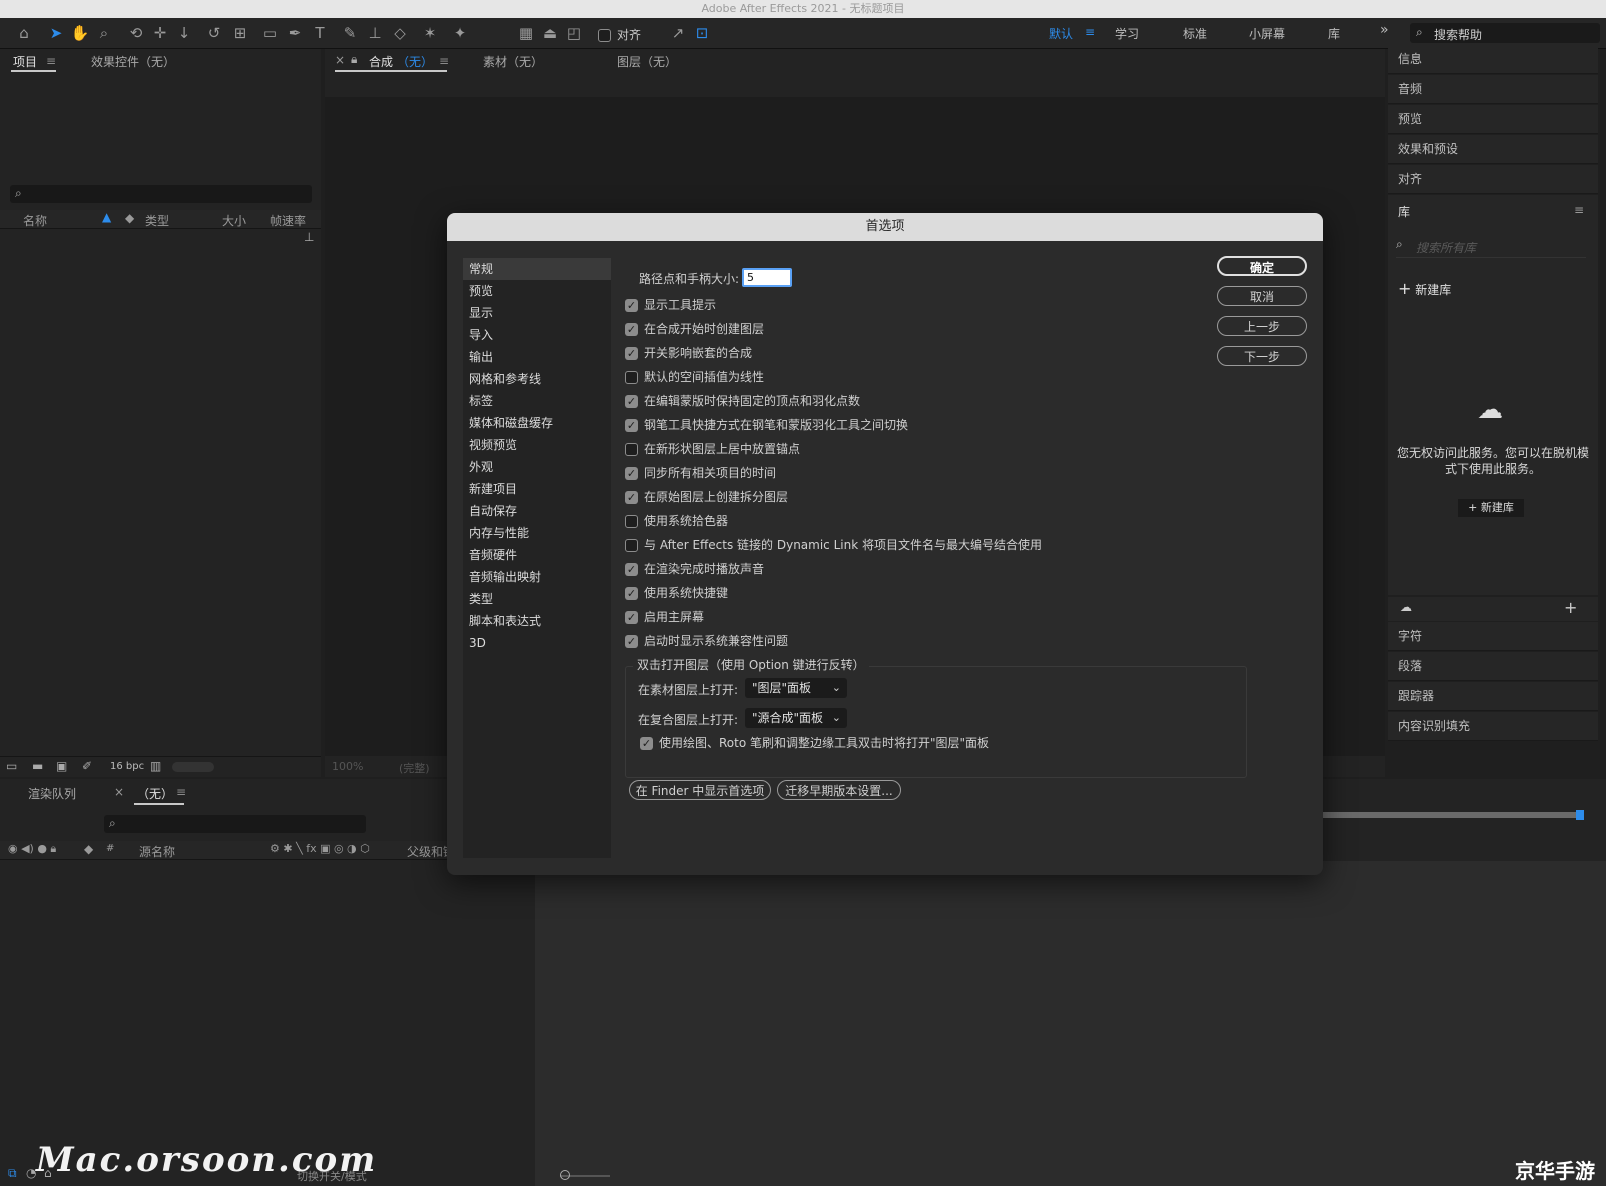 Image resolution: width=1606 pixels, height=1186 pixels. I want to click on selection-tool-icon: ➤, so click(56, 33).